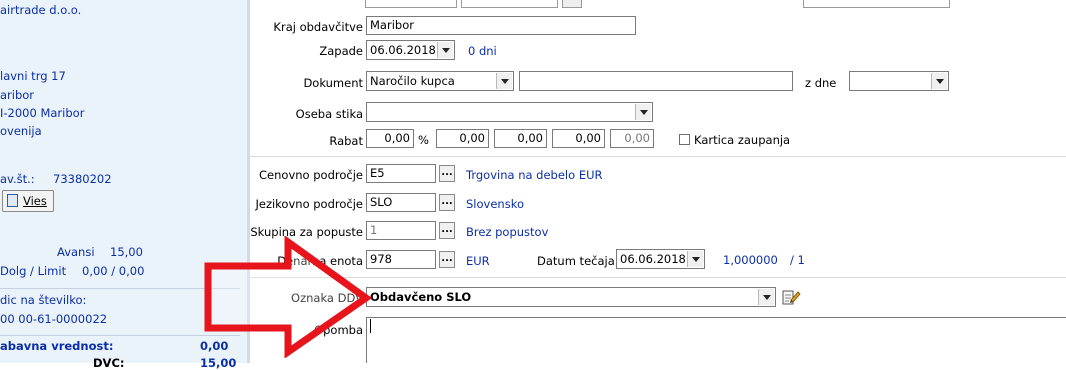 The height and width of the screenshot is (370, 1066). Describe the element at coordinates (899, 81) in the screenshot. I see `zdne-date-select` at that location.